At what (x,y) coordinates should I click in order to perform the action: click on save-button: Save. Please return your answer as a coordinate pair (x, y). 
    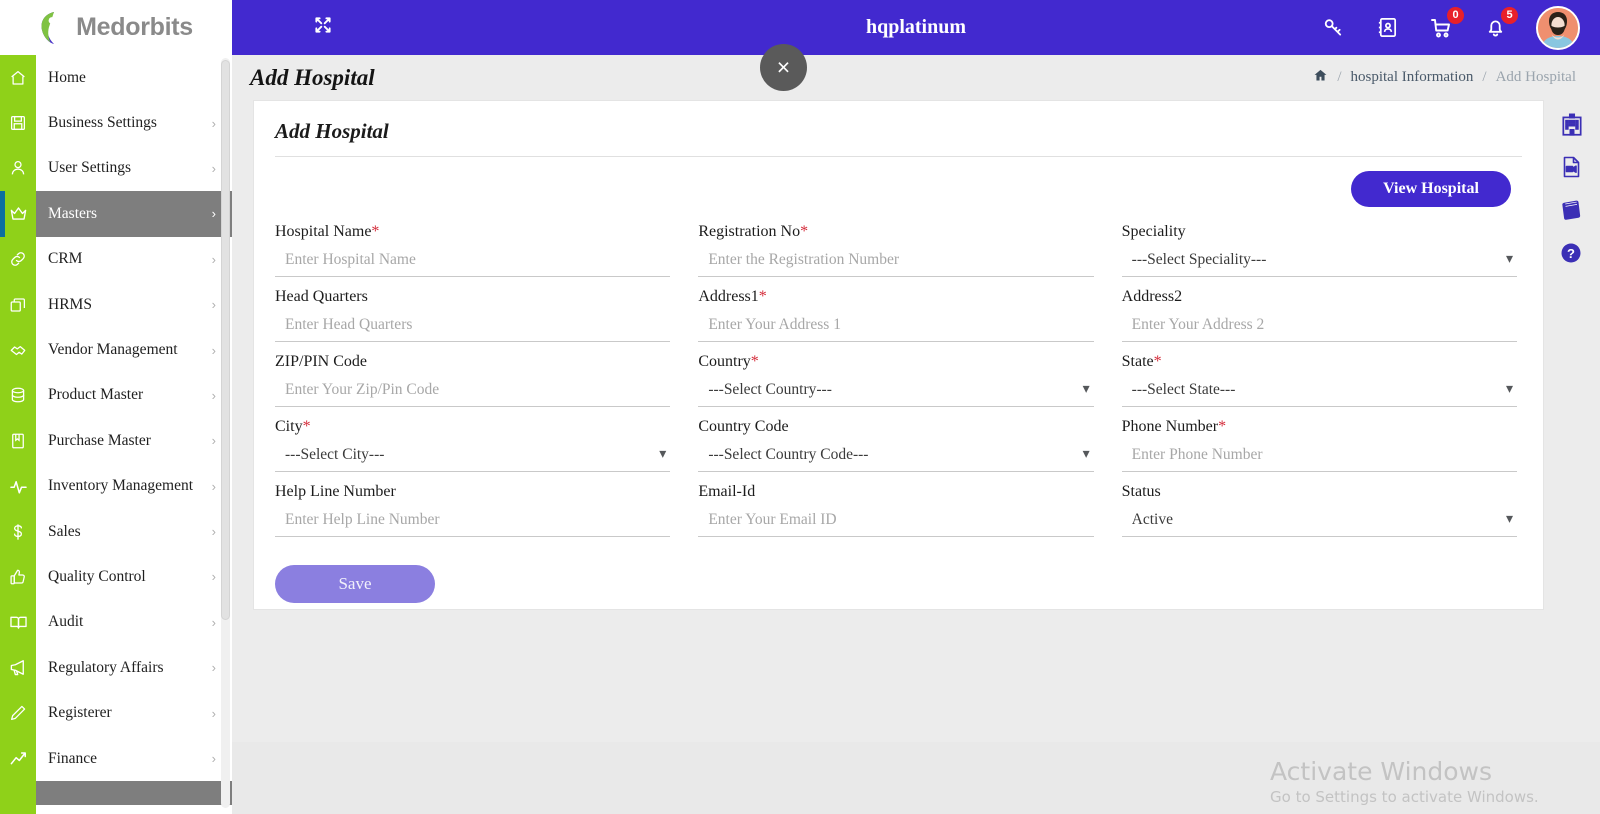
    Looking at the image, I should click on (355, 584).